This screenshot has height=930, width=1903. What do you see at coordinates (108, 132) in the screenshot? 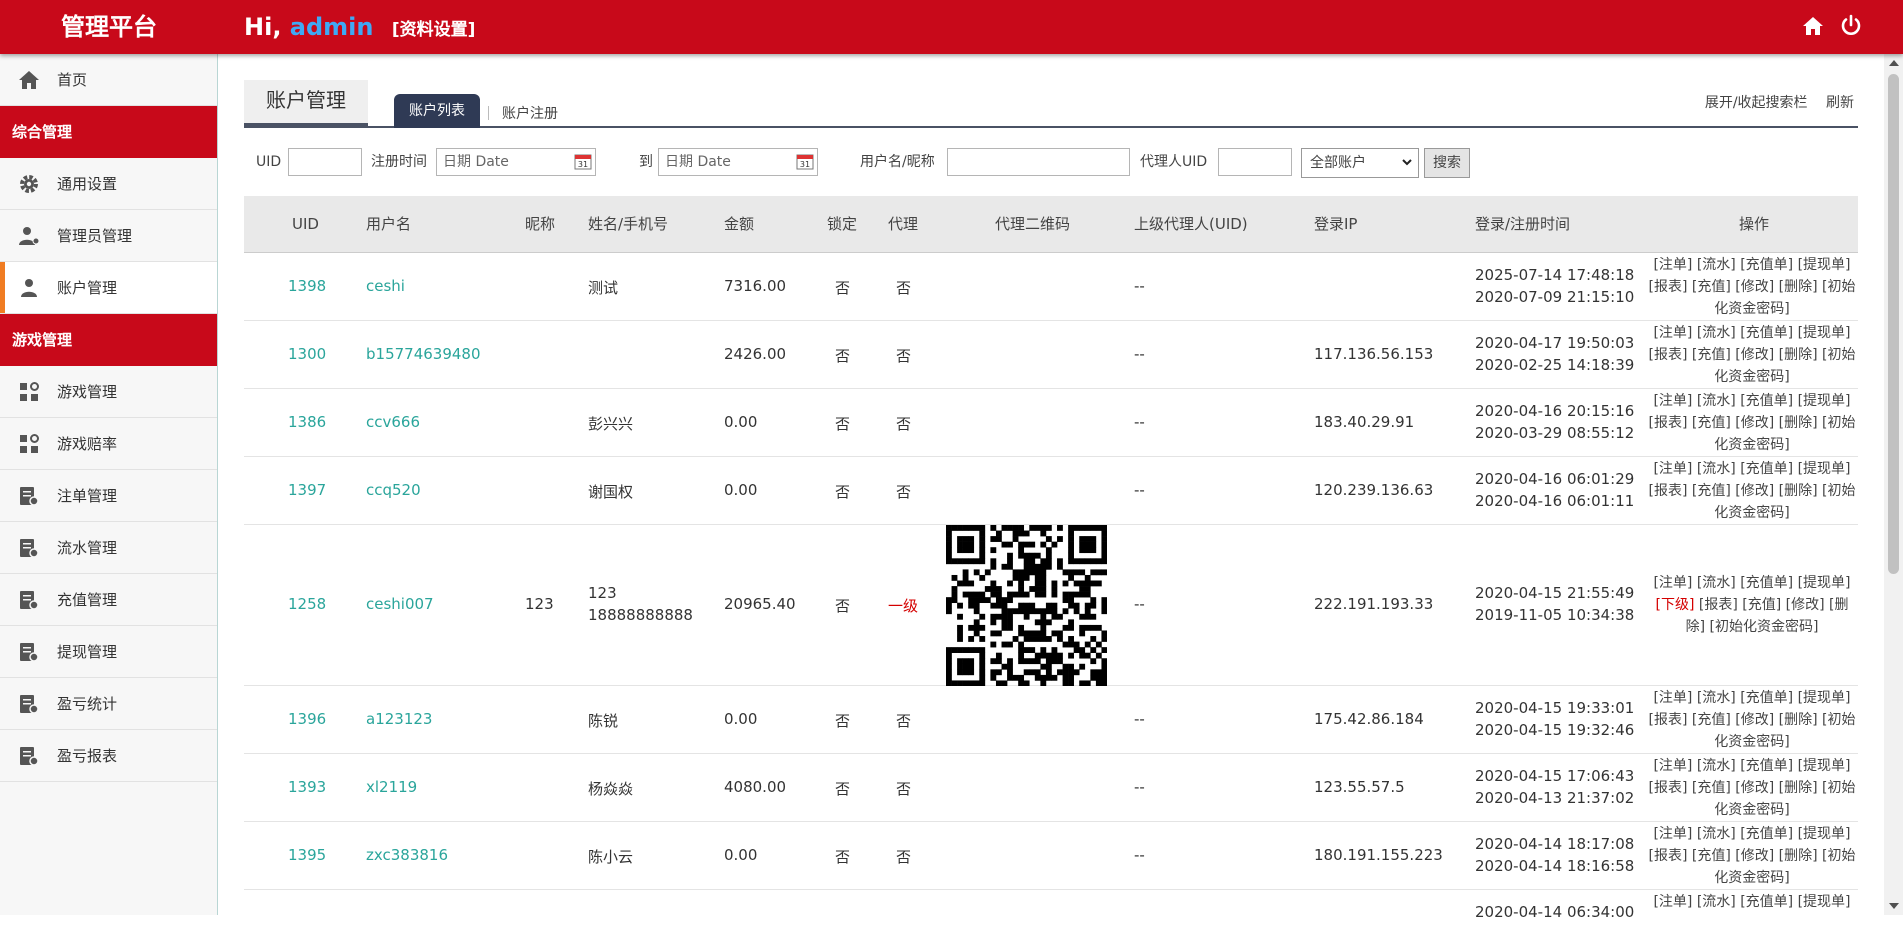
I see `sidebar-section-general: 综合管理` at bounding box center [108, 132].